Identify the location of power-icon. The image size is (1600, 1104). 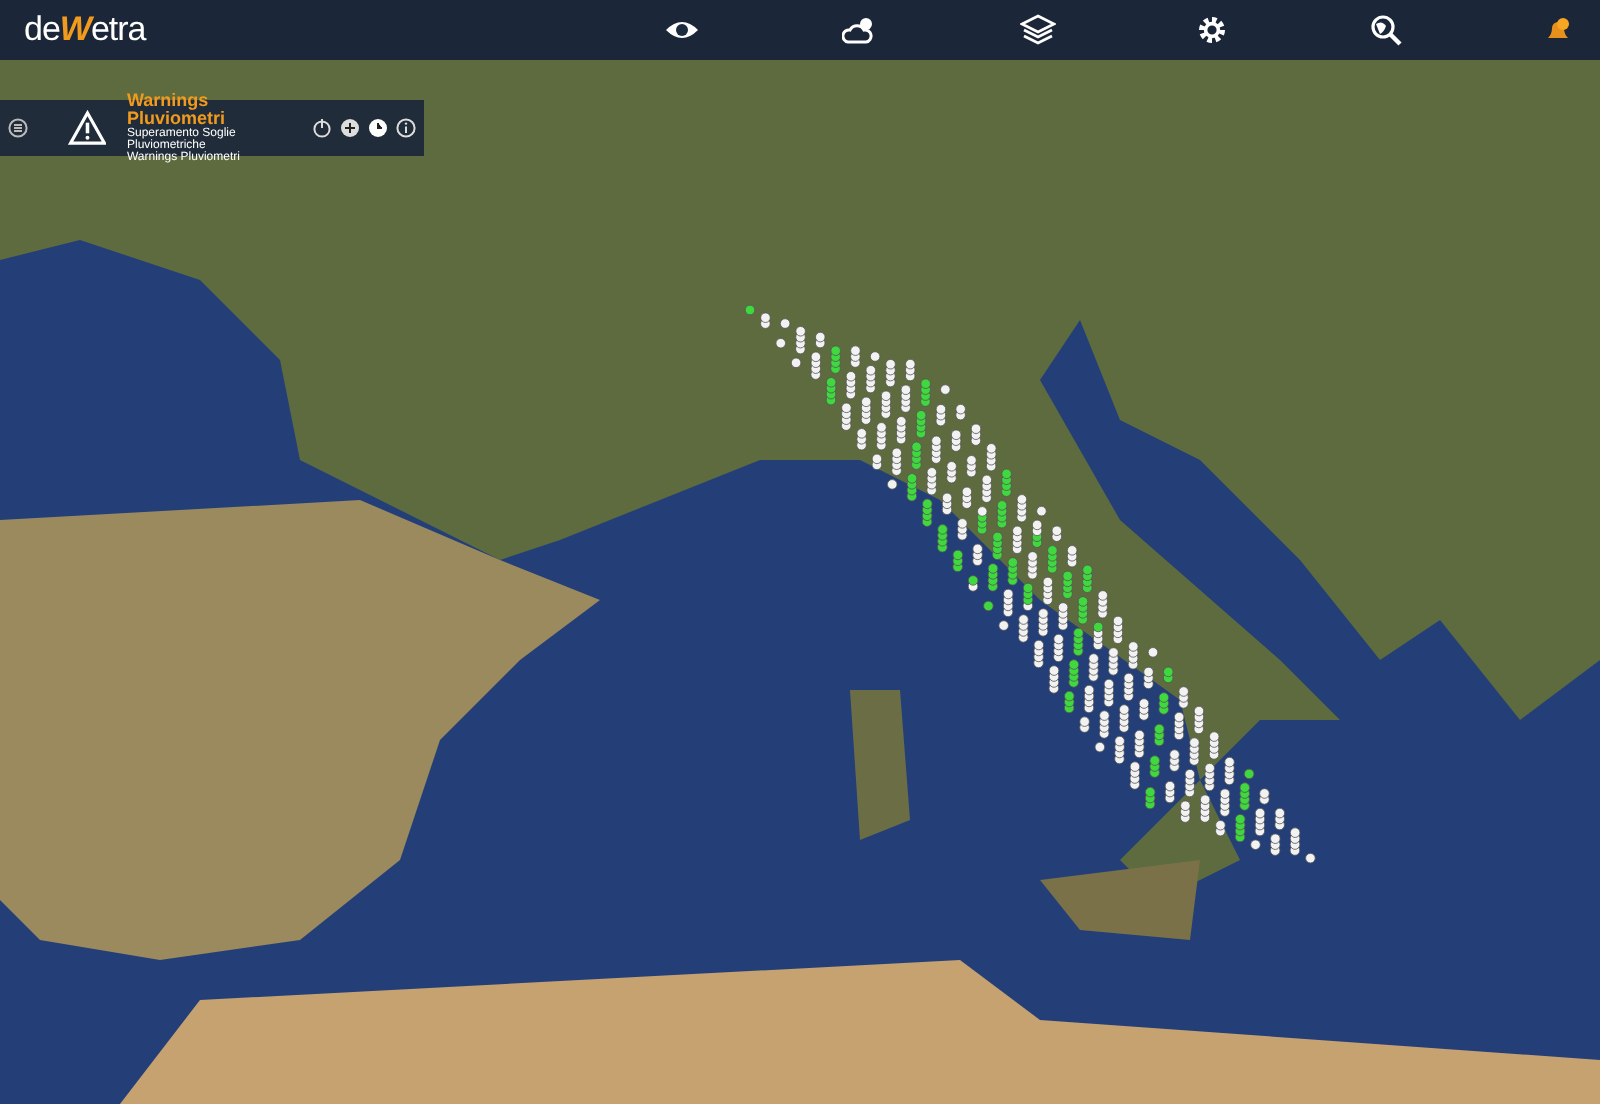
(322, 128).